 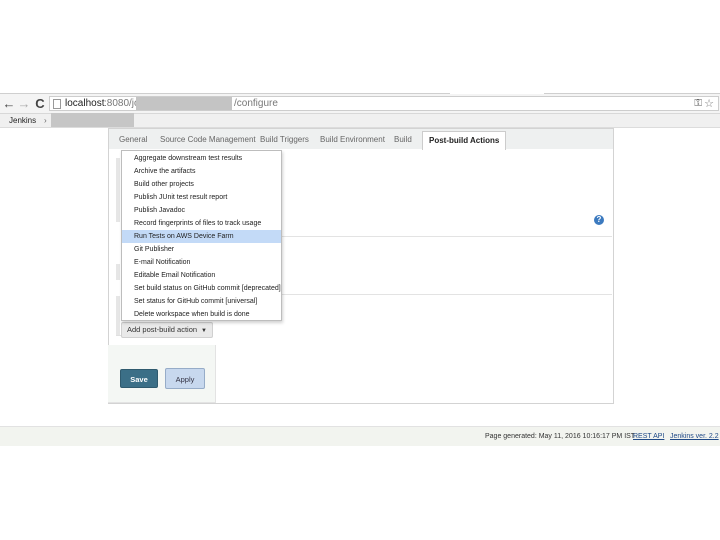 I want to click on breadcrumb-jenkins: Jenkins, so click(x=22, y=120).